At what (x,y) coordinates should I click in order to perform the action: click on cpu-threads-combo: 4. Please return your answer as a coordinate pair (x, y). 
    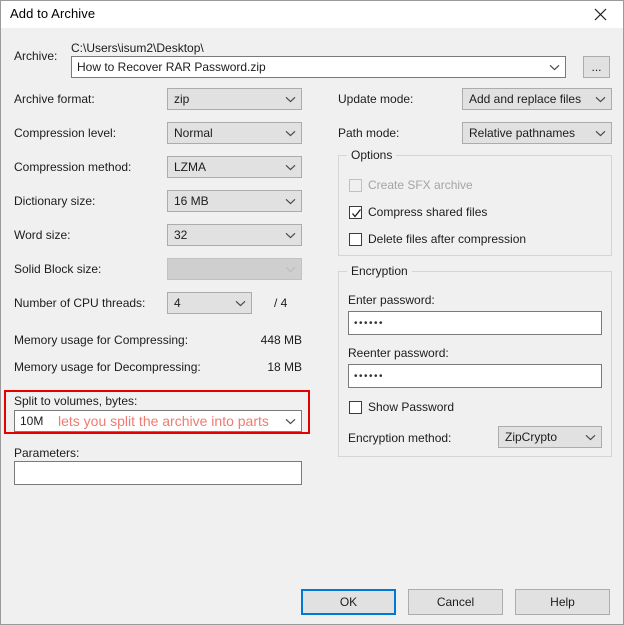
    Looking at the image, I should click on (209, 303).